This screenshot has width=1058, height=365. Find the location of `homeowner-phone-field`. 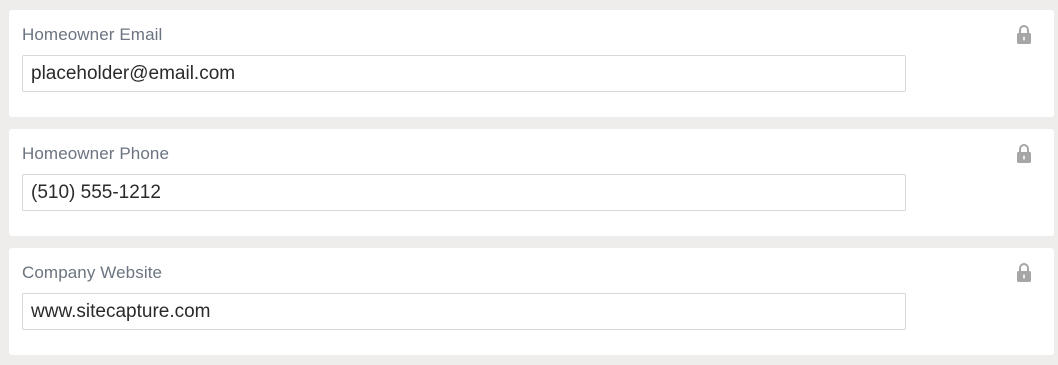

homeowner-phone-field is located at coordinates (464, 192).